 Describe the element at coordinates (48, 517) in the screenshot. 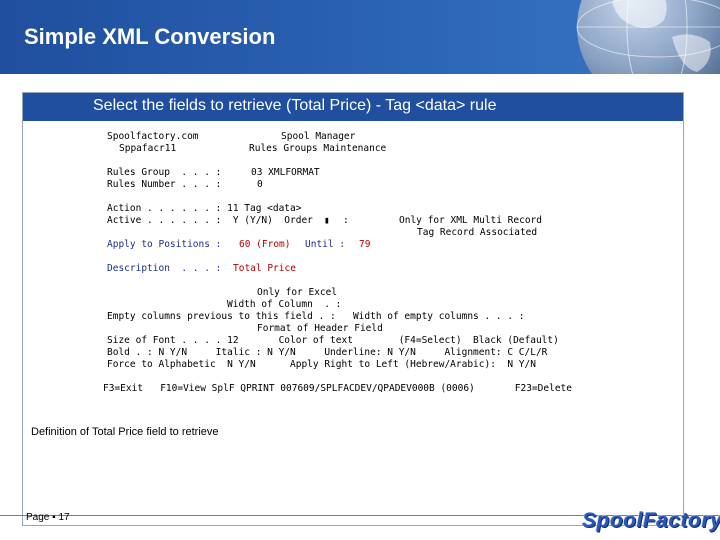

I see `page-number: Page ▪ 17` at that location.